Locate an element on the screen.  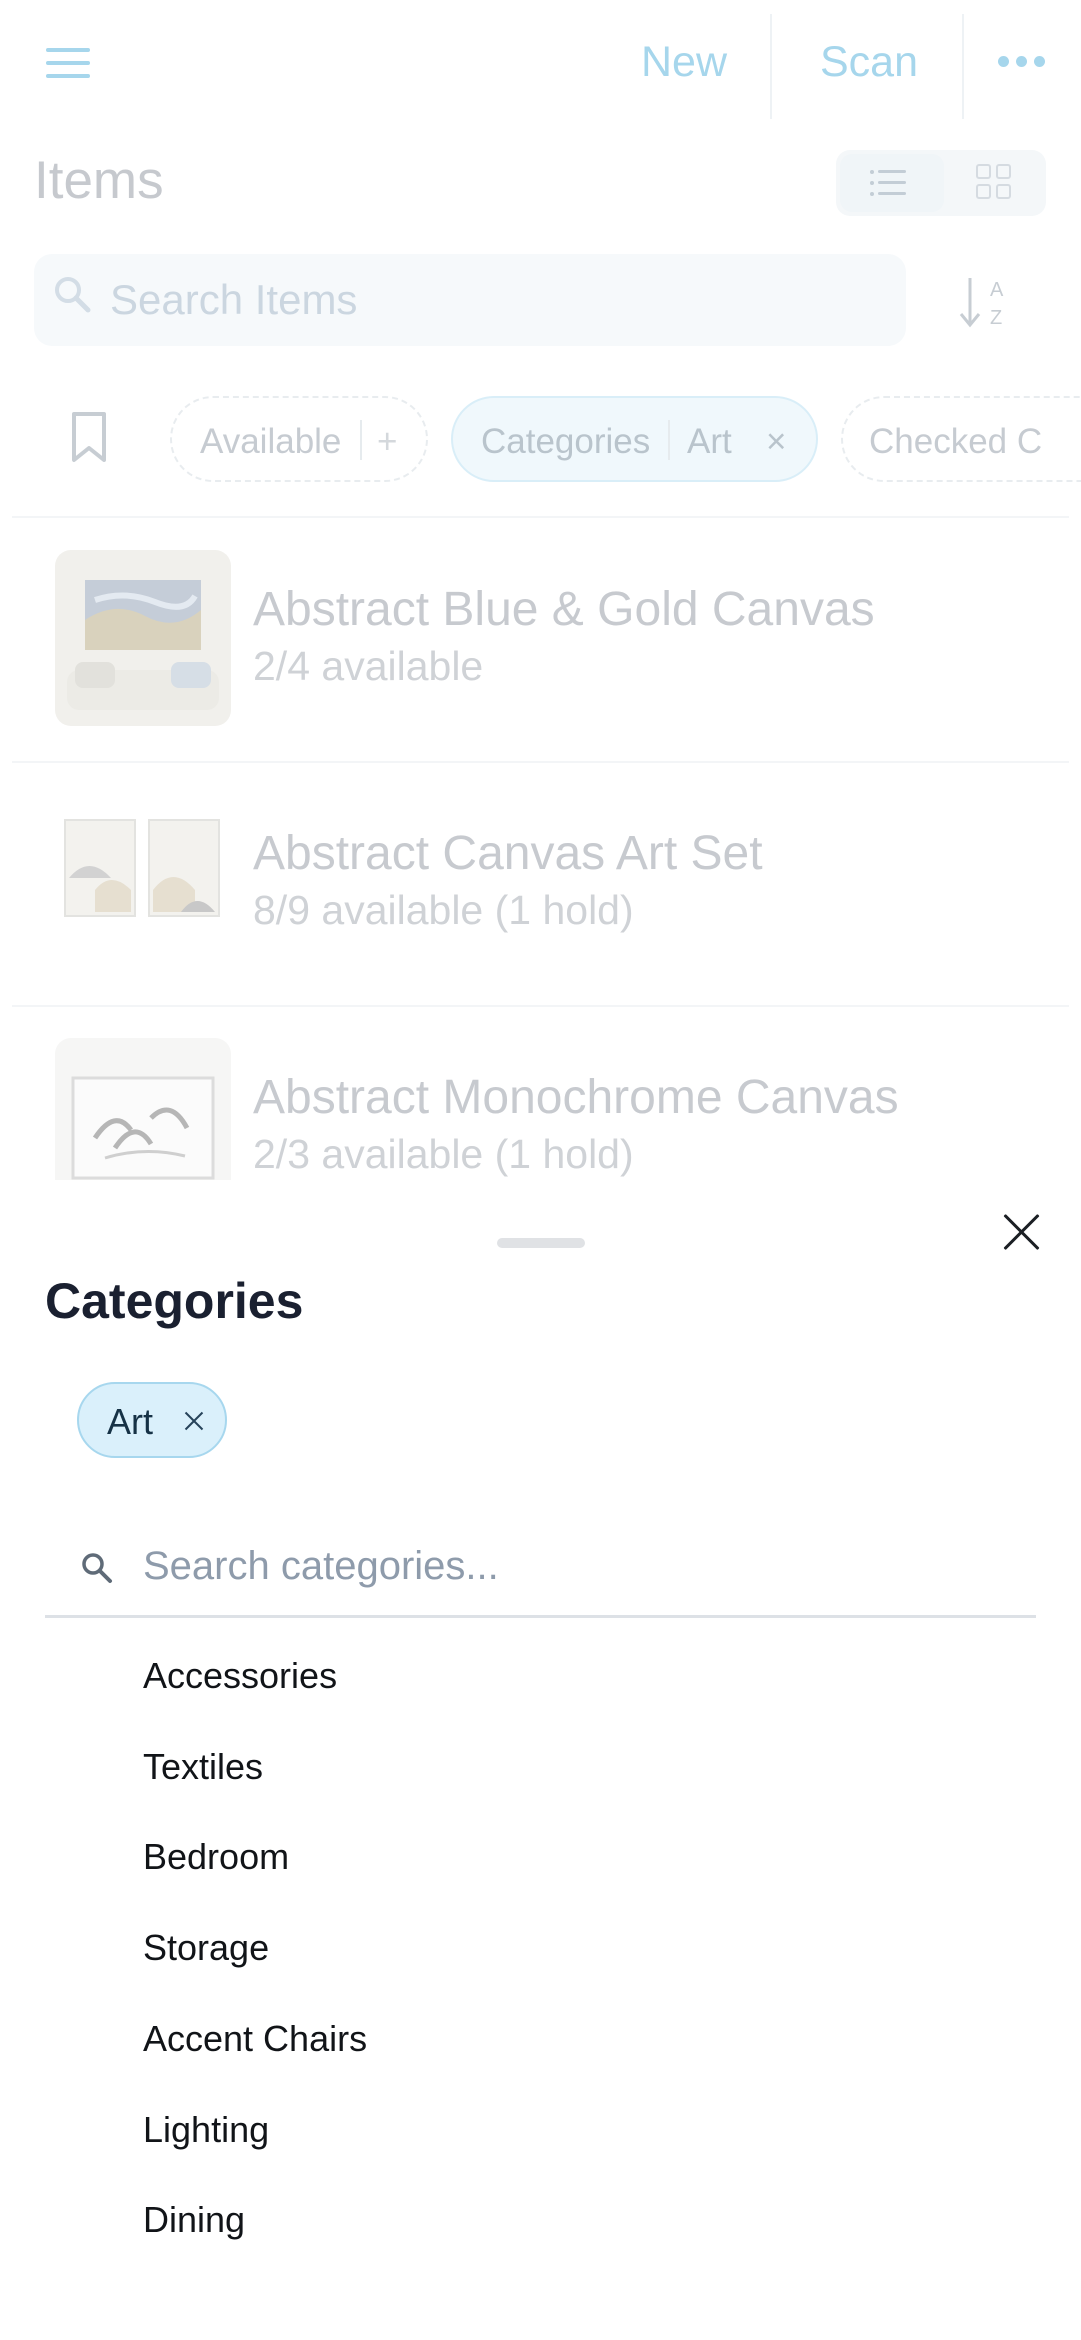
item-name: Abstract Canvas Art Set is located at coordinates (508, 853).